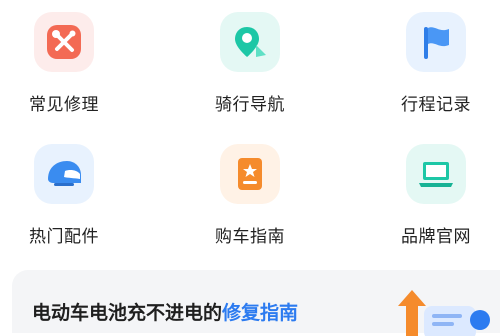 This screenshot has height=336, width=500. Describe the element at coordinates (436, 105) in the screenshot. I see `grid-item-label: 行程记录` at that location.